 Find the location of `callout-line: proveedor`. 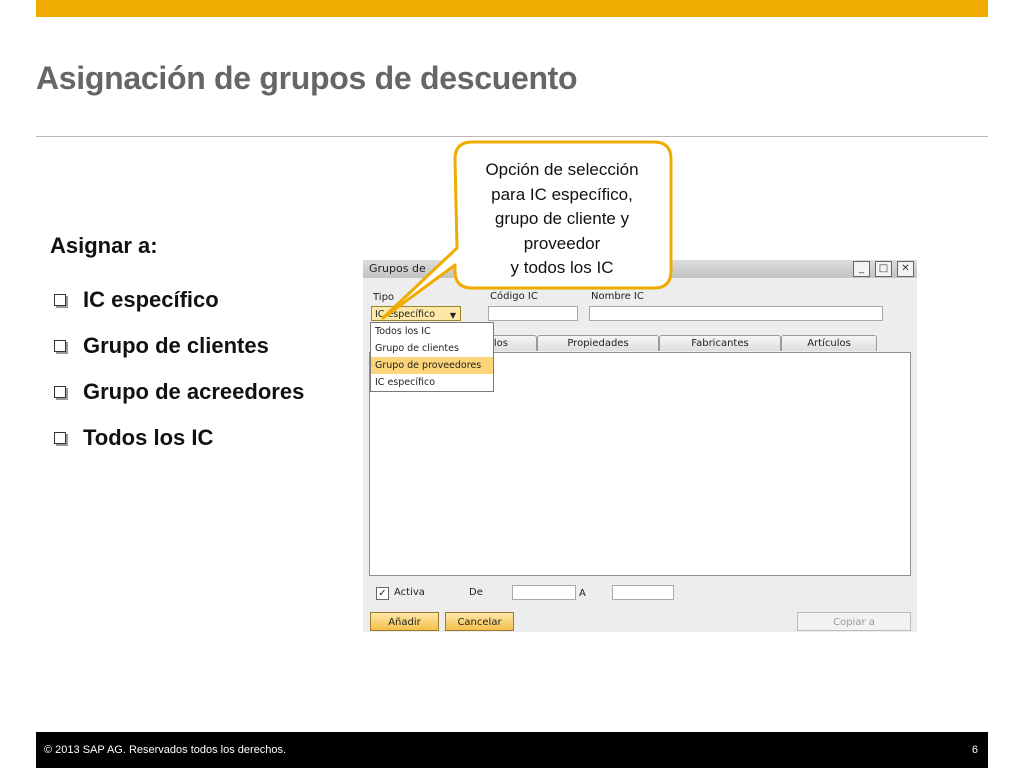

callout-line: proveedor is located at coordinates (562, 243).